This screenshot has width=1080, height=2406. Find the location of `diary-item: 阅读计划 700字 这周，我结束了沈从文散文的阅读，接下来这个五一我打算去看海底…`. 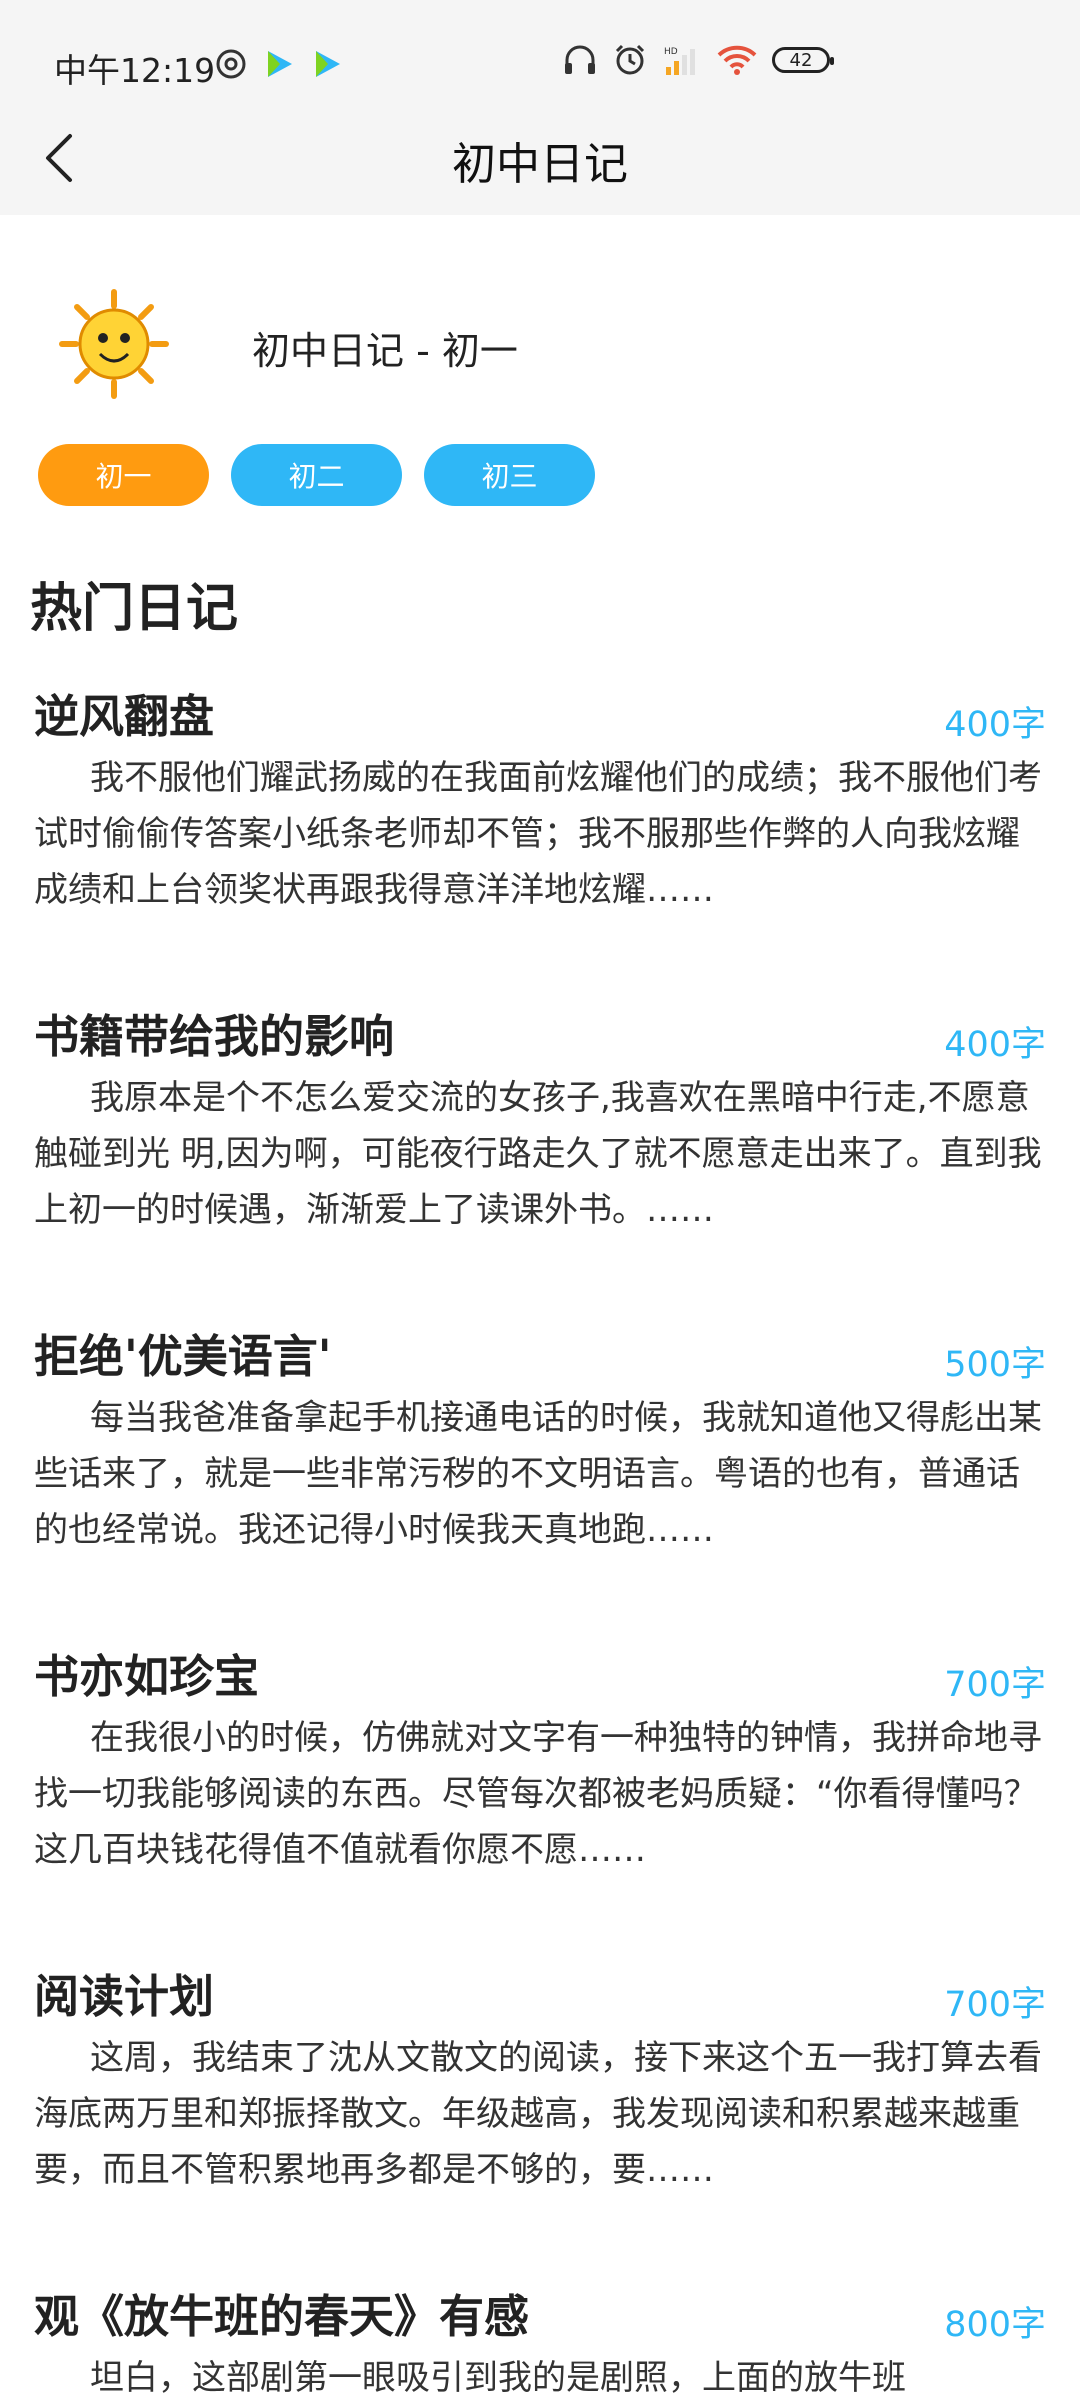

diary-item: 阅读计划 700字 这周，我结束了沈从文散文的阅读，接下来这个五一我打算去看海底… is located at coordinates (540, 2100).